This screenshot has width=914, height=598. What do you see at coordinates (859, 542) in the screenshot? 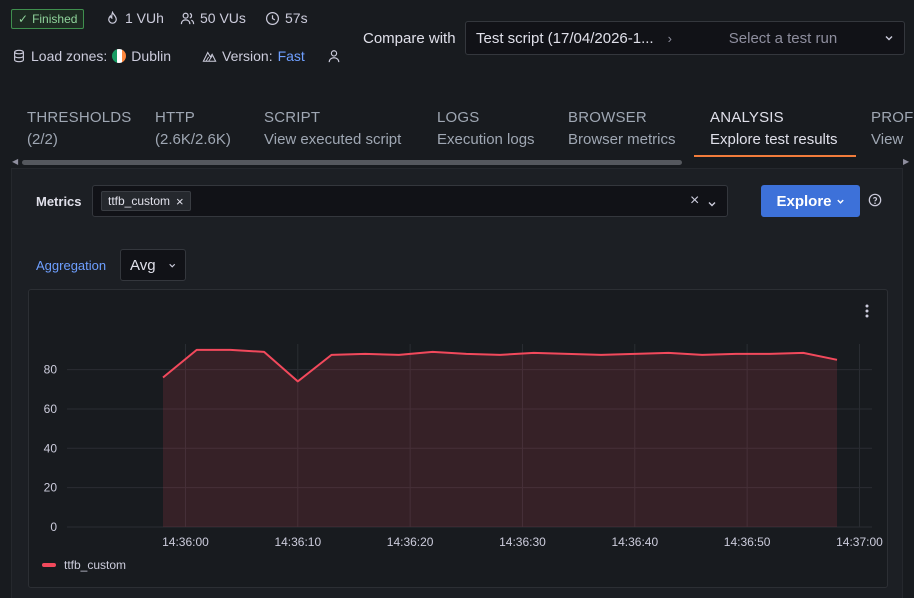
I see `x-tick-label: 14:37:00` at bounding box center [859, 542].